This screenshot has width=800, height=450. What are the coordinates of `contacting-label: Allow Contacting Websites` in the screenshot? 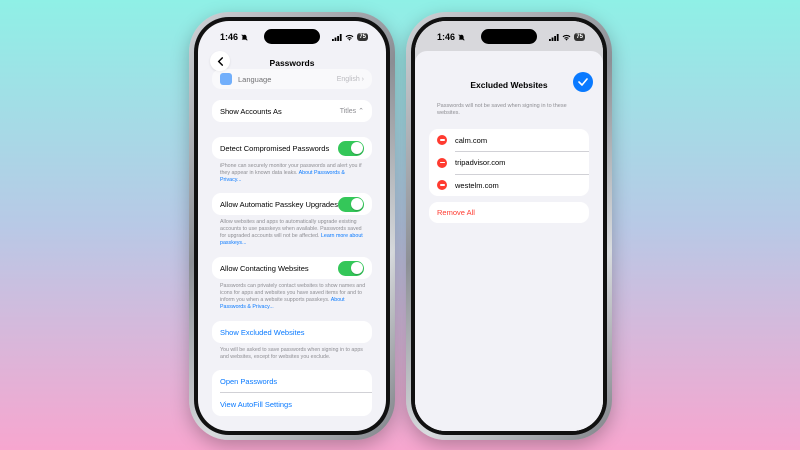 It's located at (264, 268).